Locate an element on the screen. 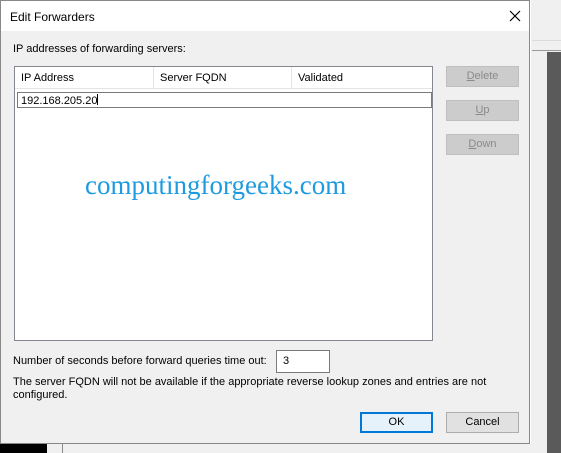 The image size is (561, 453). delete-button: Delete is located at coordinates (482, 76).